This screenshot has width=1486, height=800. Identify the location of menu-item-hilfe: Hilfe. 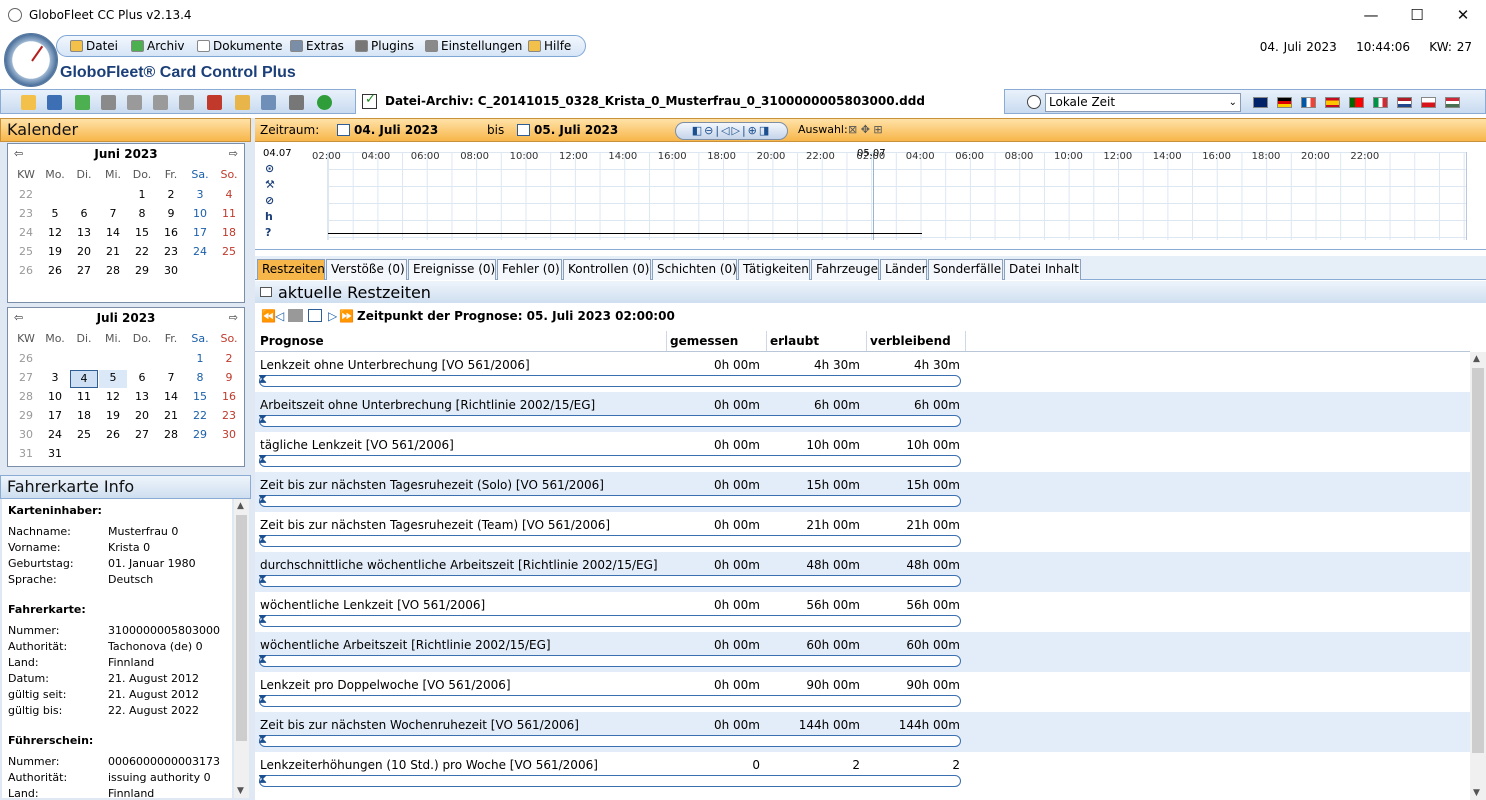
(549, 46).